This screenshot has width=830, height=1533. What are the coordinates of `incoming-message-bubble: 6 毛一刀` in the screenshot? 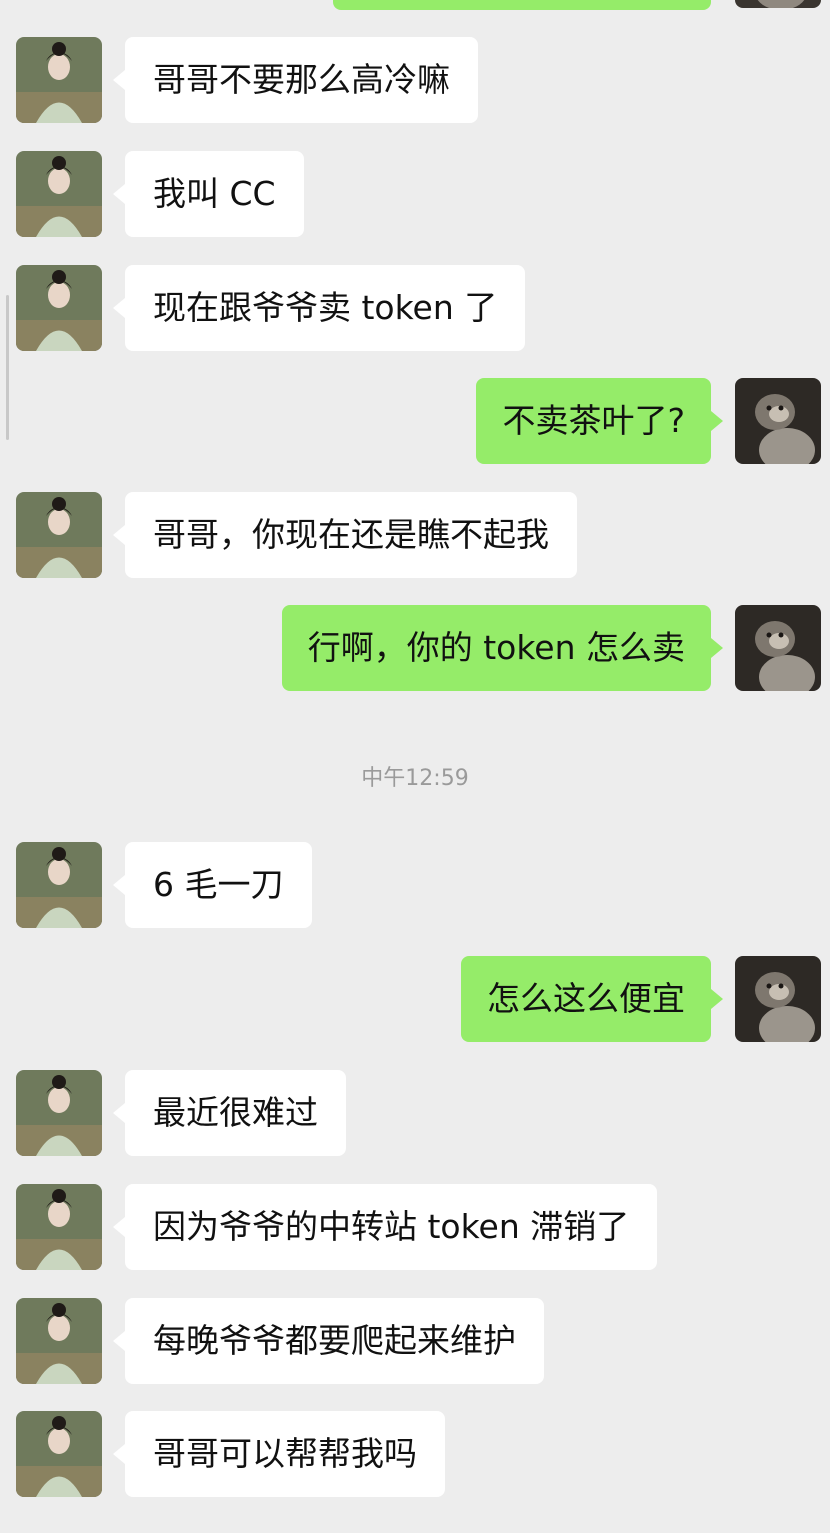 It's located at (212, 885).